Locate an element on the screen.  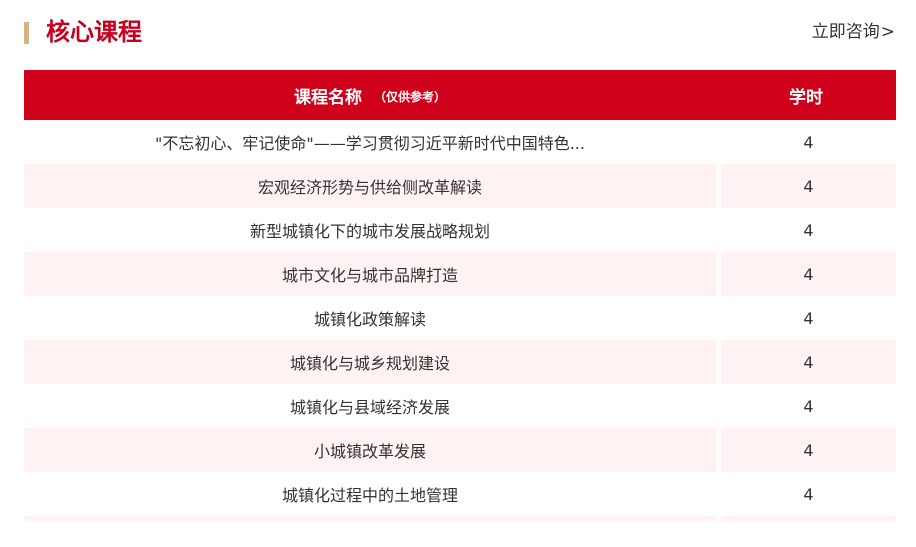
column-header-name-label: 课程名称 is located at coordinates (327, 97).